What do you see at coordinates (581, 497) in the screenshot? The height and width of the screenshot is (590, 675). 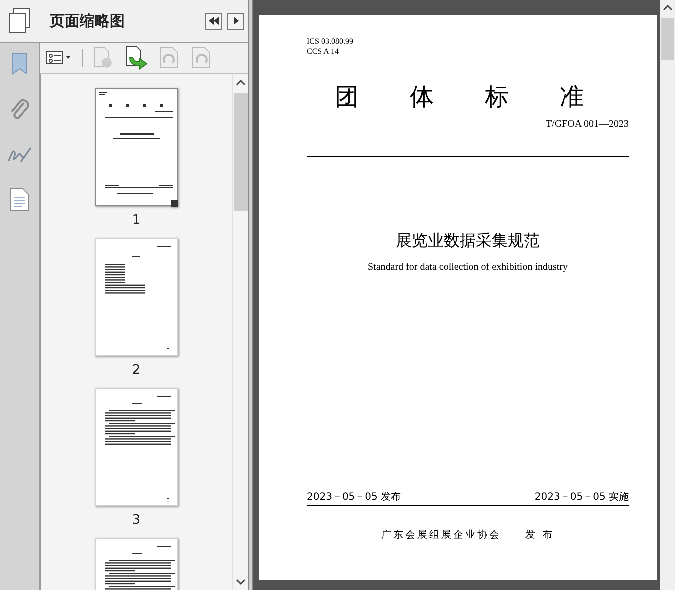 I see `effective-date: 2023－05－05 实施` at bounding box center [581, 497].